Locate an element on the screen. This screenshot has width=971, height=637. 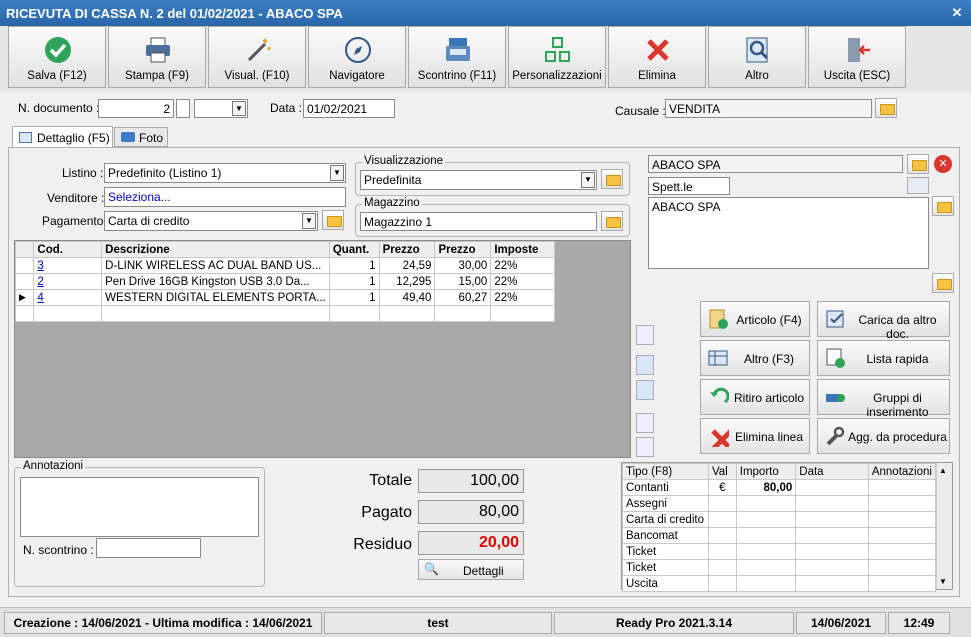
col-price-vat: Prezzo is located at coordinates (463, 249).